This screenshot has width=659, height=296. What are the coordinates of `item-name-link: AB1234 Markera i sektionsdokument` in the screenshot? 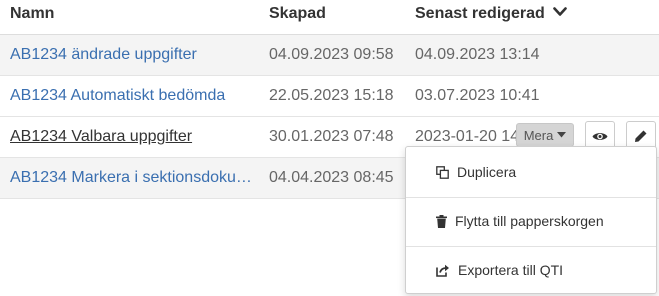 It's located at (133, 178).